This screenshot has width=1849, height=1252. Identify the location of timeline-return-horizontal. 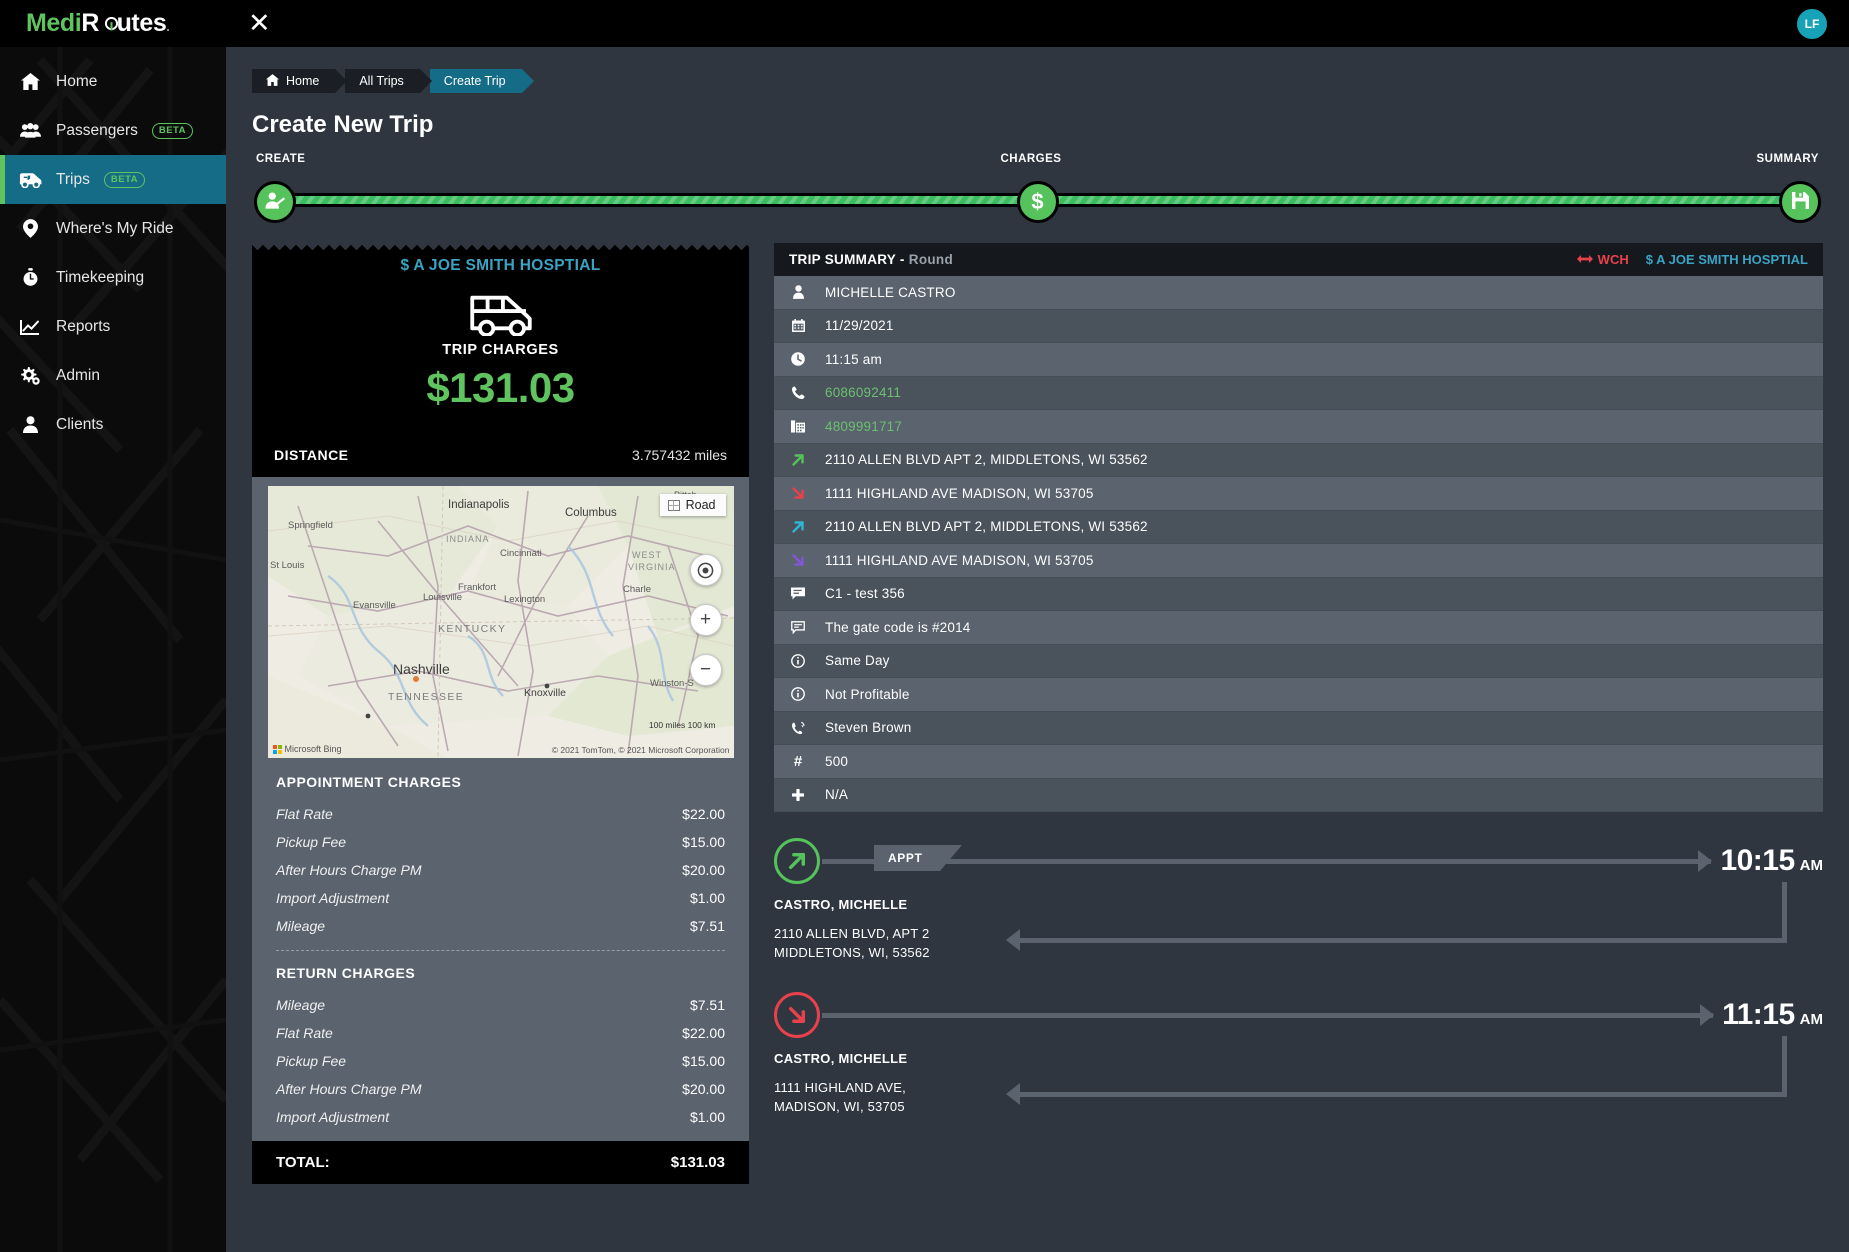
(1396, 1094).